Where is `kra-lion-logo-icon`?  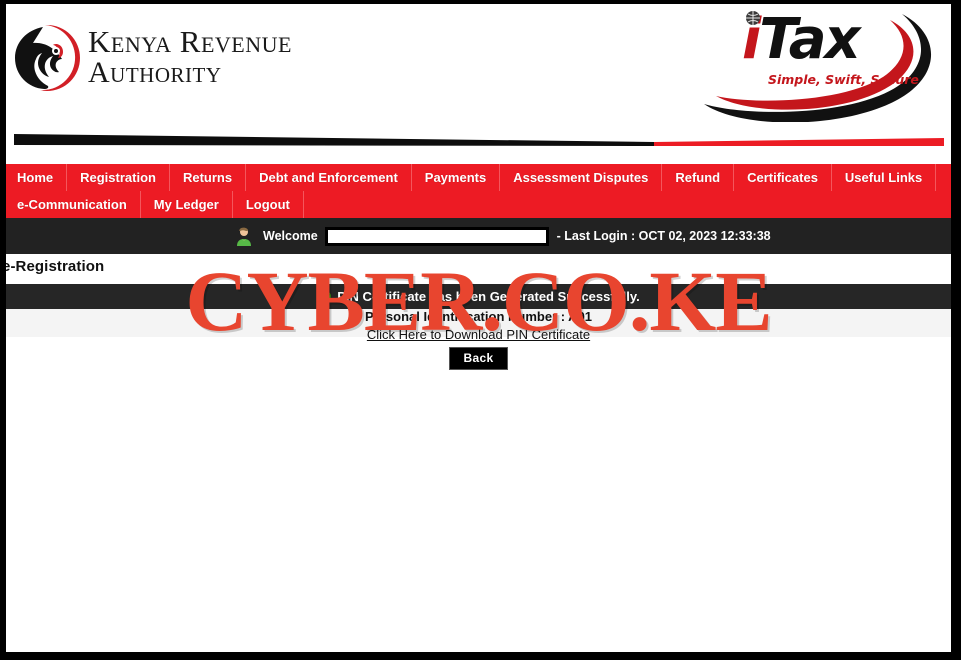
kra-lion-logo-icon is located at coordinates (47, 58).